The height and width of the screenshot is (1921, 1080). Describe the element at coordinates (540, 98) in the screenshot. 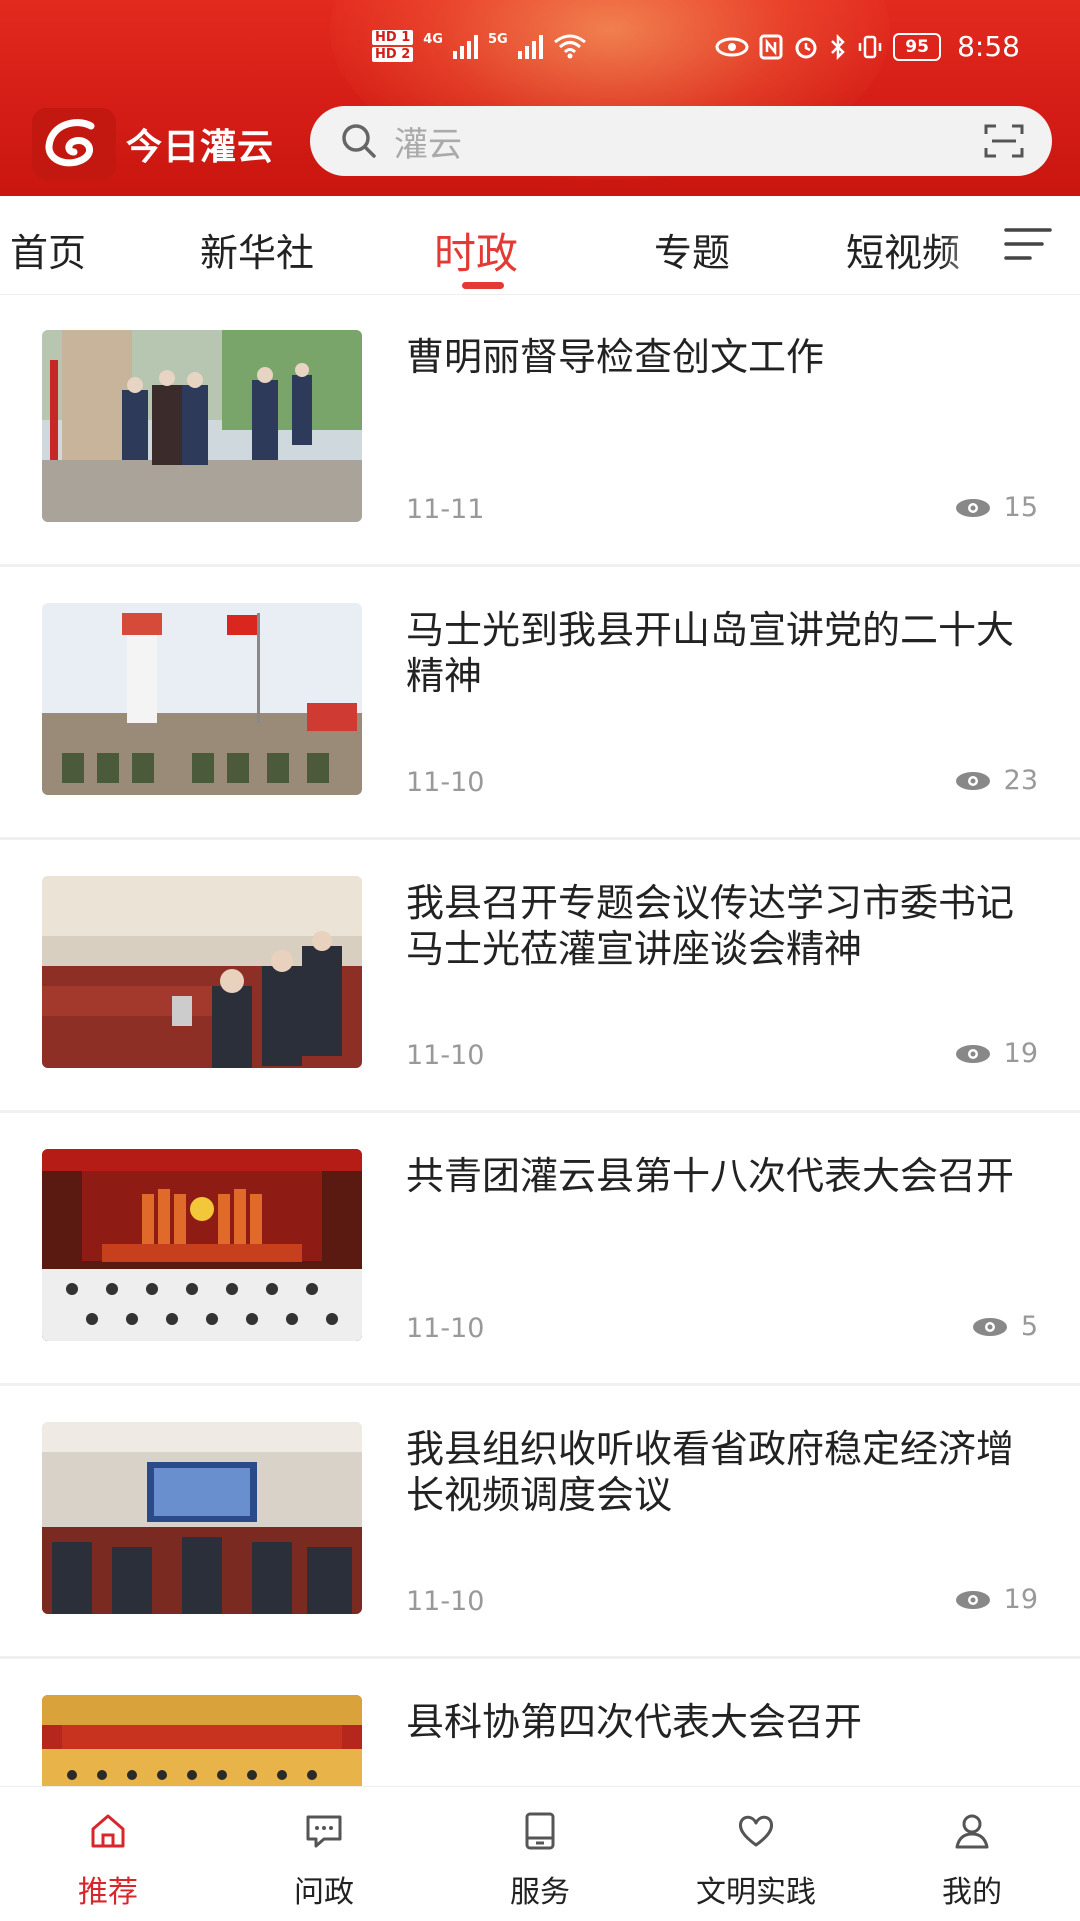

I see `app-header: HD 1 HD 2 4G 5G 95 8:58 今日灌云 灌云` at that location.